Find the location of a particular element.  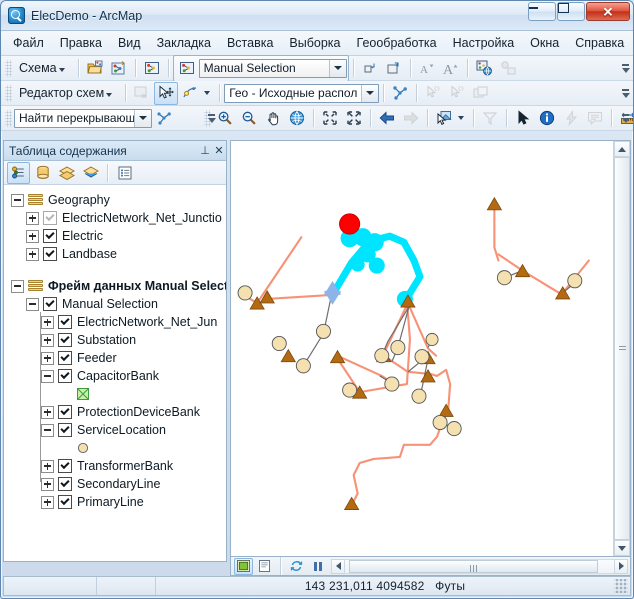

list-by-selection-icon is located at coordinates (90, 173).